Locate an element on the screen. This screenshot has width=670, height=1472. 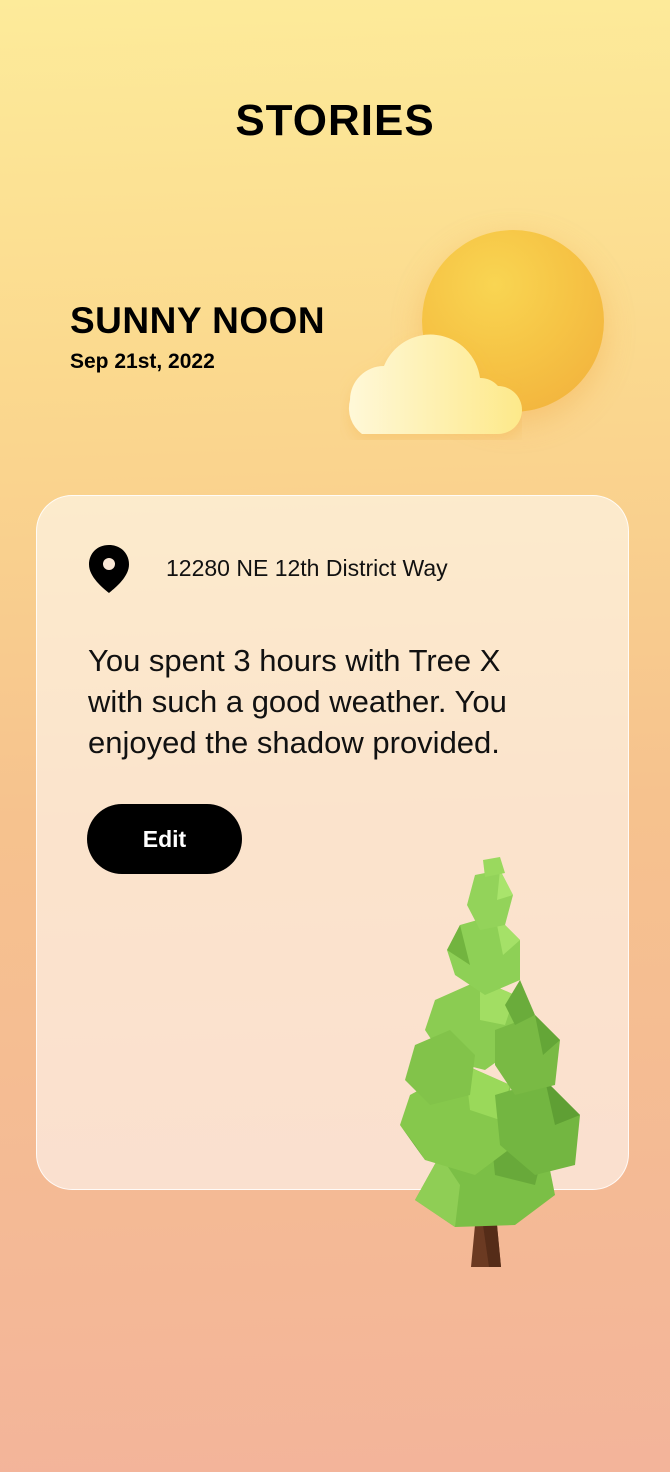
location-pin-icon is located at coordinates (109, 569).